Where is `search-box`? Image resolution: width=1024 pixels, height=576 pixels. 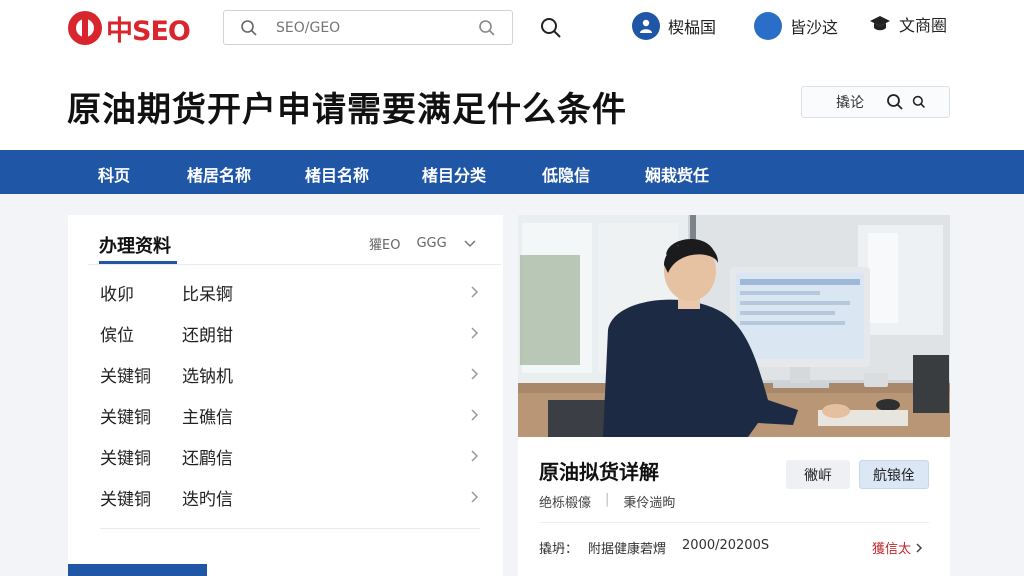
search-box is located at coordinates (368, 27).